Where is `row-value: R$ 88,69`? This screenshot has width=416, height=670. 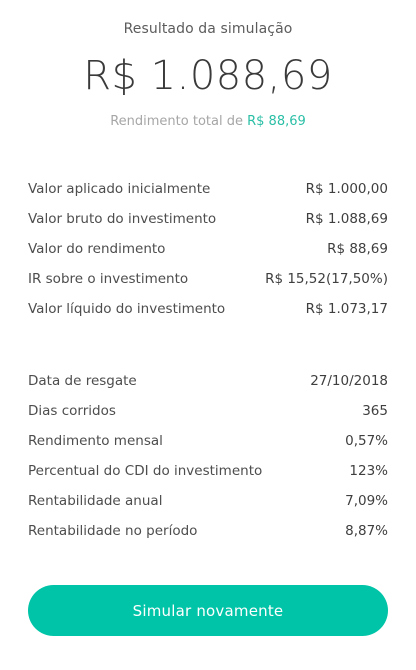
row-value: R$ 88,69 is located at coordinates (357, 249).